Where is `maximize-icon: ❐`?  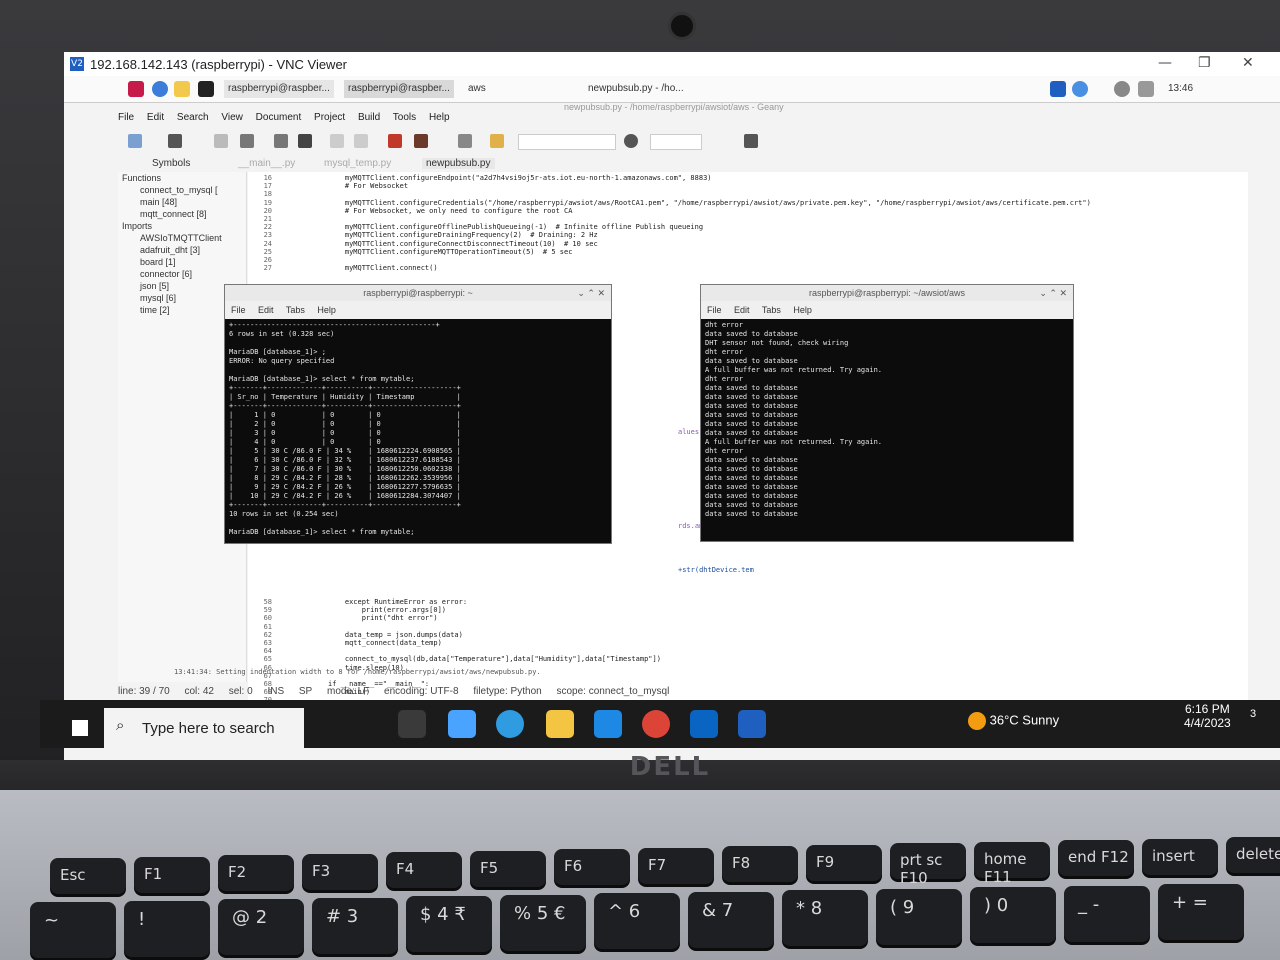 maximize-icon: ❐ is located at coordinates (1204, 63).